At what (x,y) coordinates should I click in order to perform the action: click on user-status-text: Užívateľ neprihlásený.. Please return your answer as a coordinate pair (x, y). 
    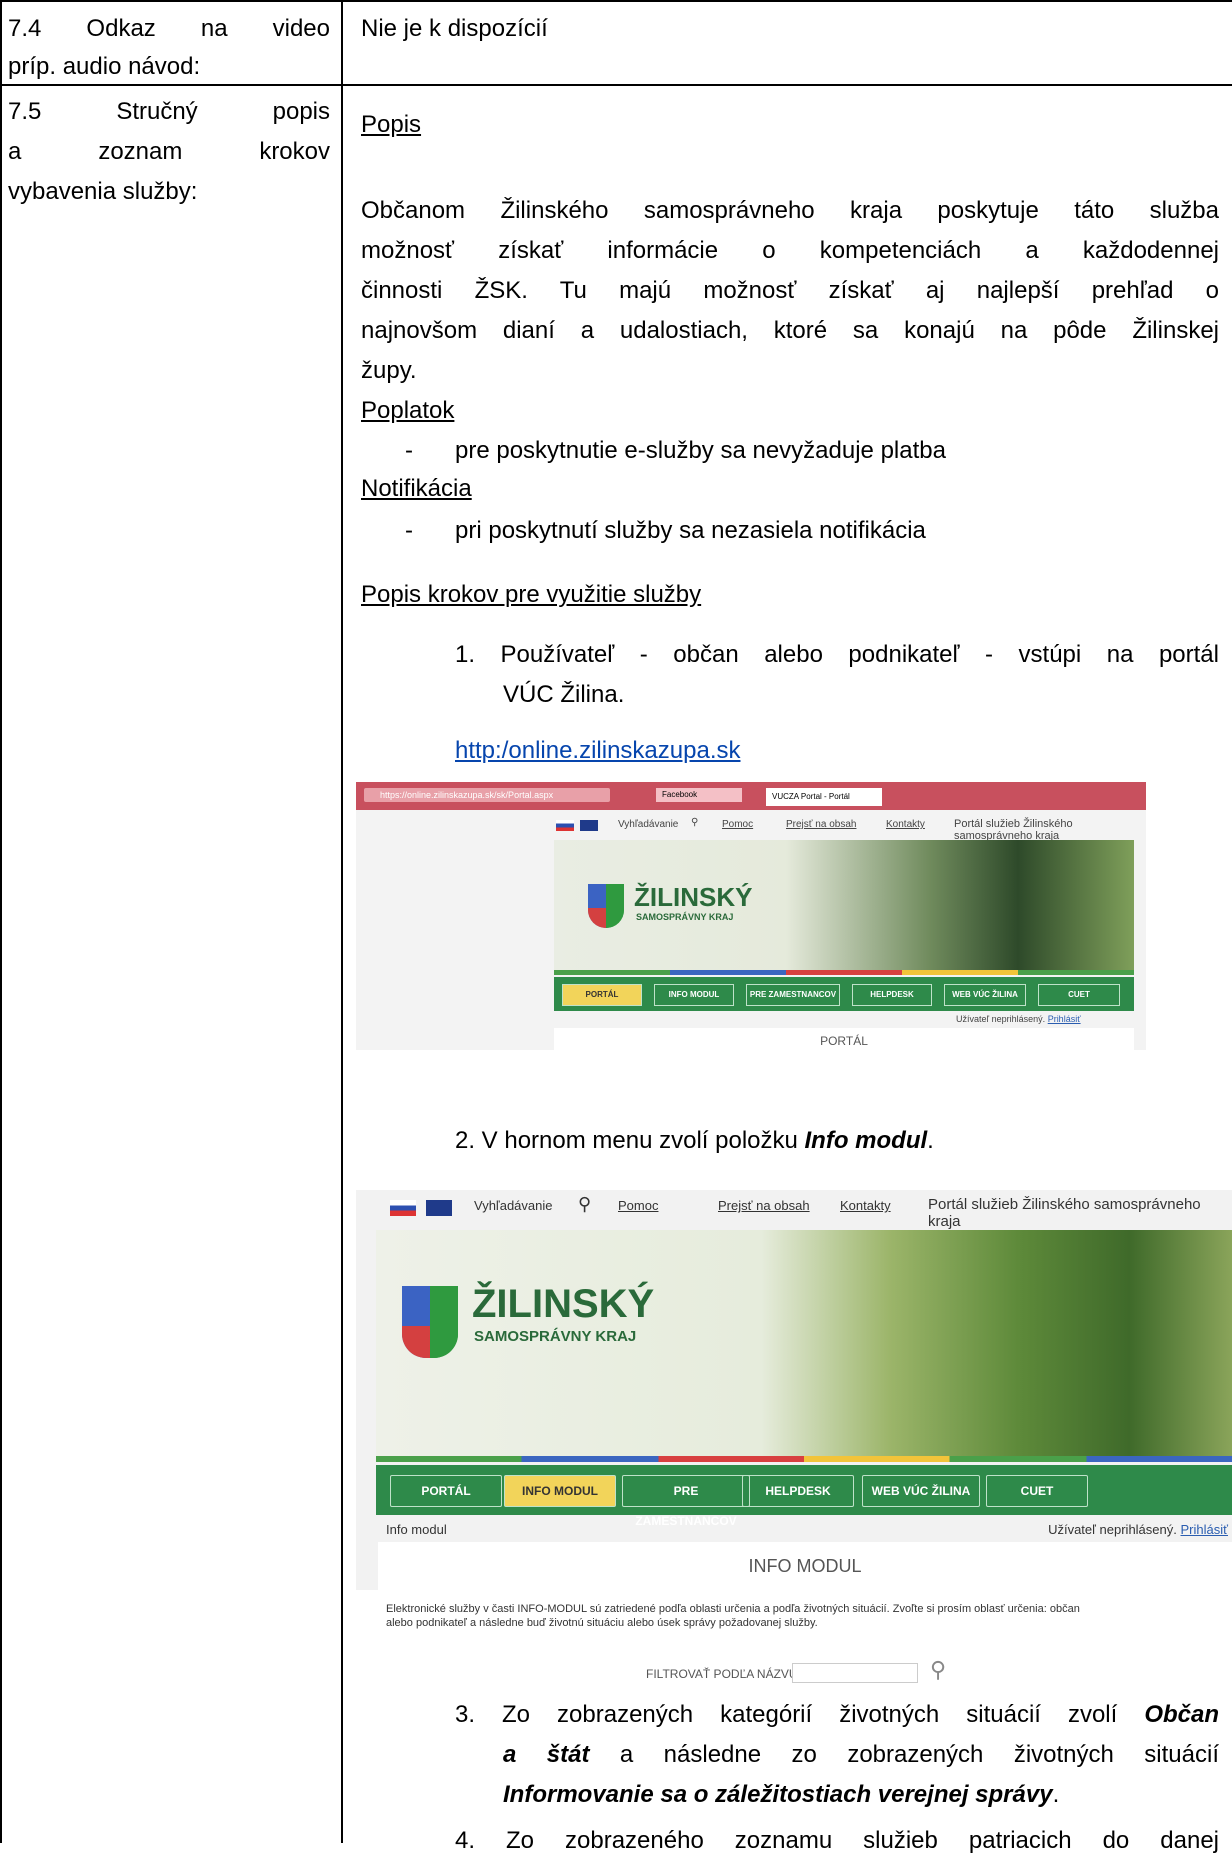
    Looking at the image, I should click on (1112, 1529).